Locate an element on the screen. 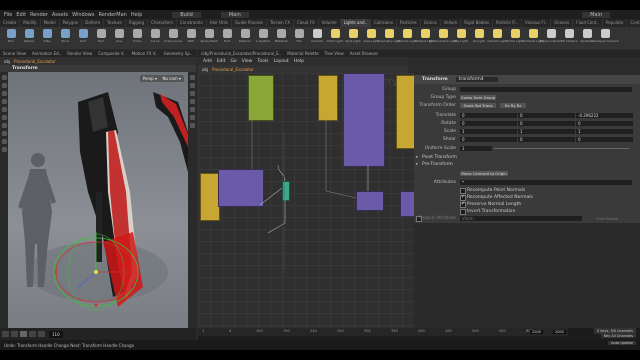 This screenshot has height=360, width=640. shelf-tab: Populate is located at coordinates (615, 23).